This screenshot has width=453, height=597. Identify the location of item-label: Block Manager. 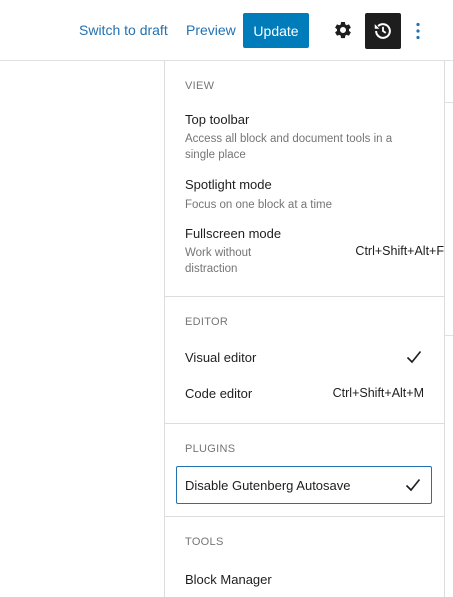
(228, 579).